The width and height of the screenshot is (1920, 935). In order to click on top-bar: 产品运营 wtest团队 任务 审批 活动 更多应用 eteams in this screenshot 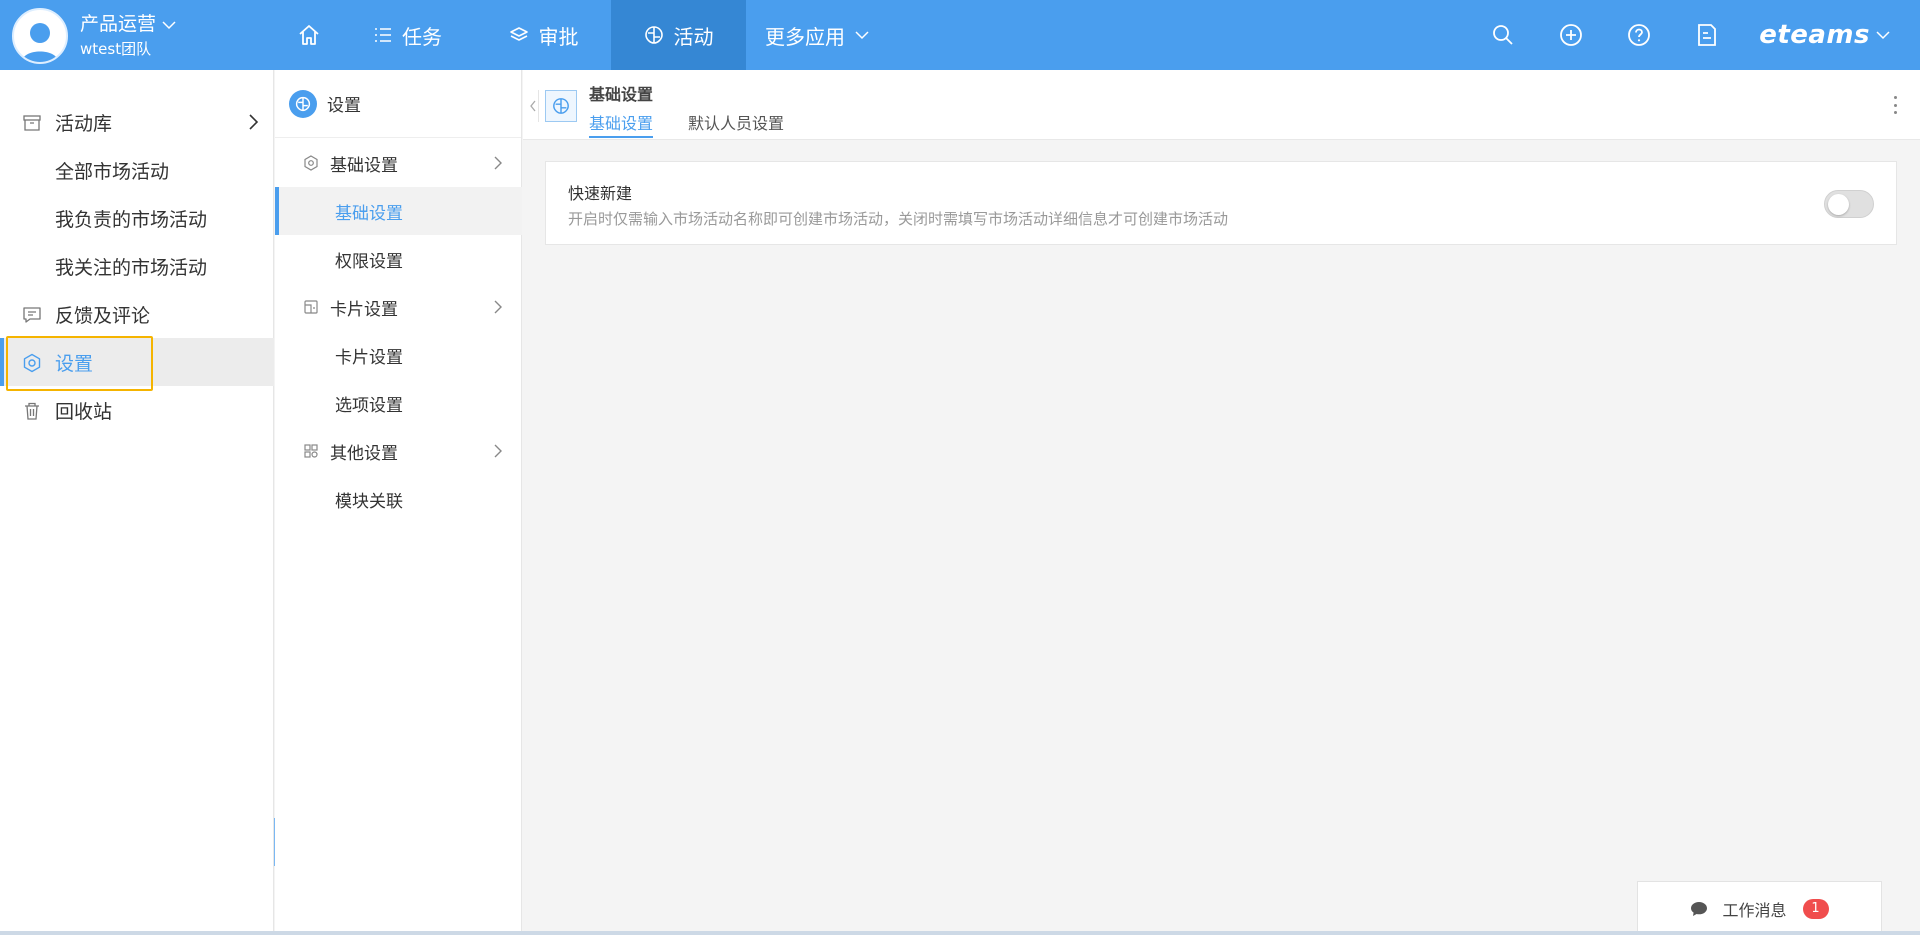, I will do `click(960, 35)`.